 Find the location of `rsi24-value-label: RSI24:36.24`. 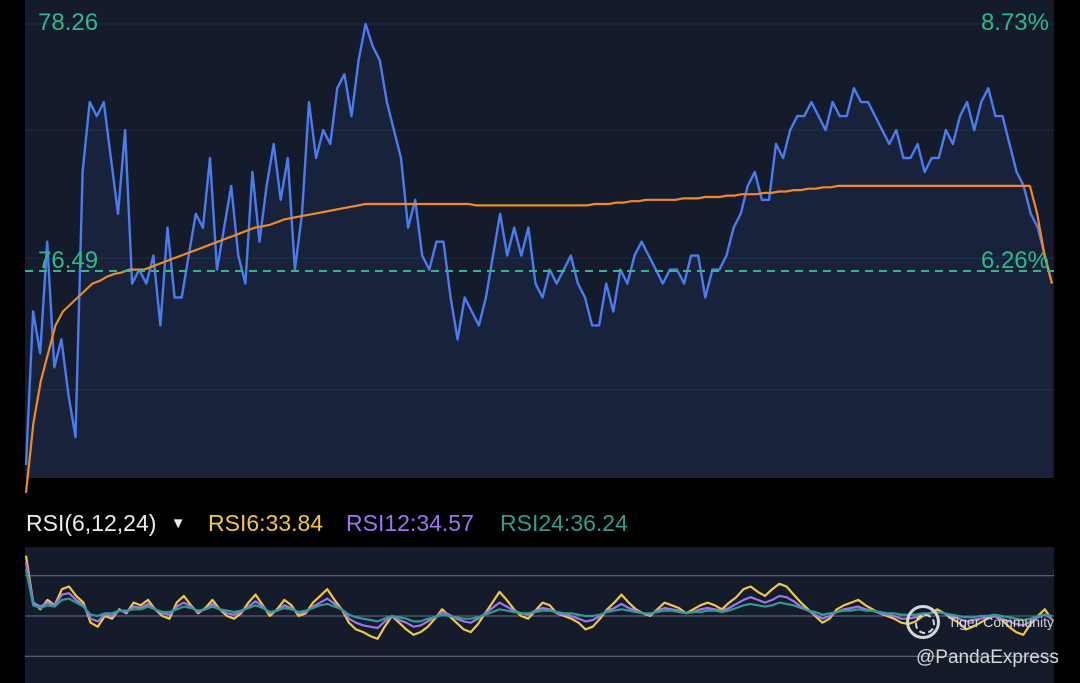

rsi24-value-label: RSI24:36.24 is located at coordinates (564, 523).